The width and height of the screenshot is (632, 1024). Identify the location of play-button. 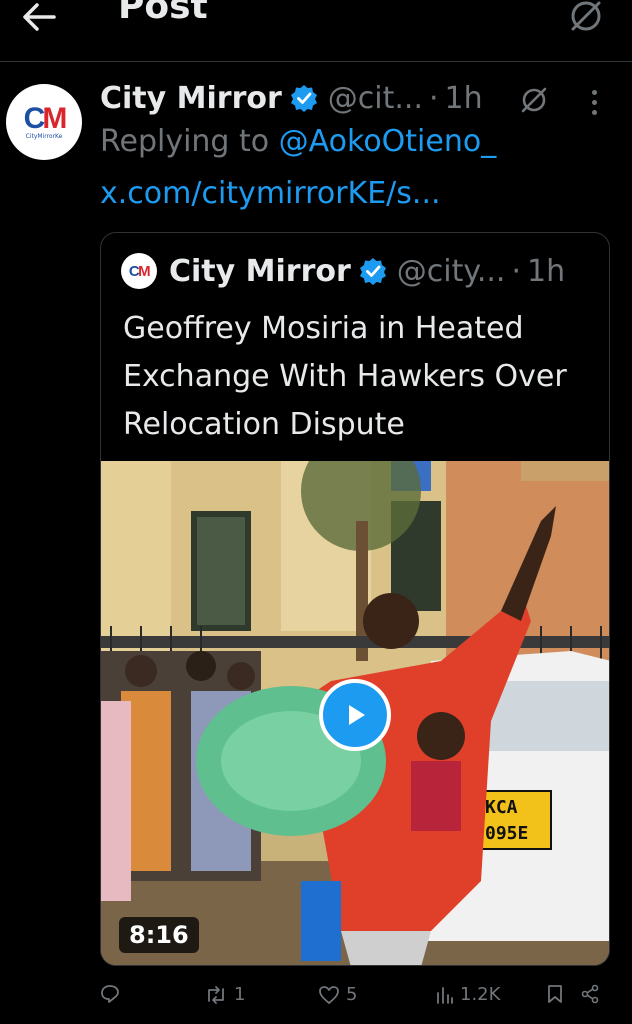
(355, 715).